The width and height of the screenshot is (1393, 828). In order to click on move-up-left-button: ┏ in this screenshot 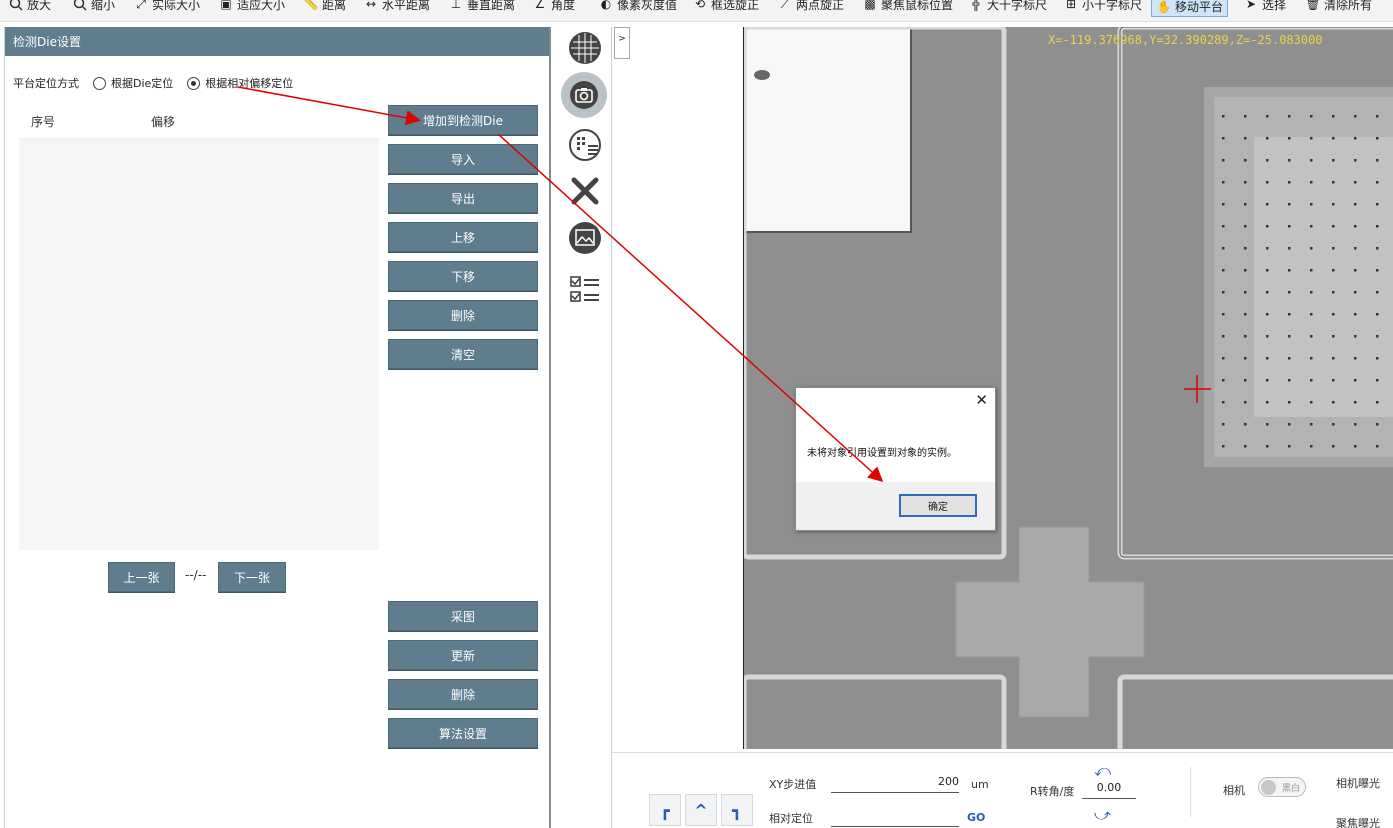, I will do `click(665, 810)`.